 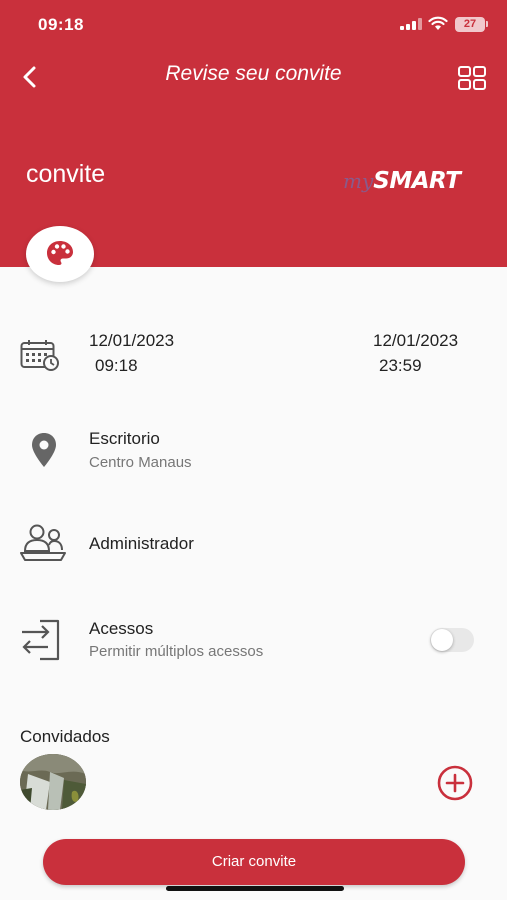 What do you see at coordinates (472, 78) in the screenshot?
I see `grid-menu-icon` at bounding box center [472, 78].